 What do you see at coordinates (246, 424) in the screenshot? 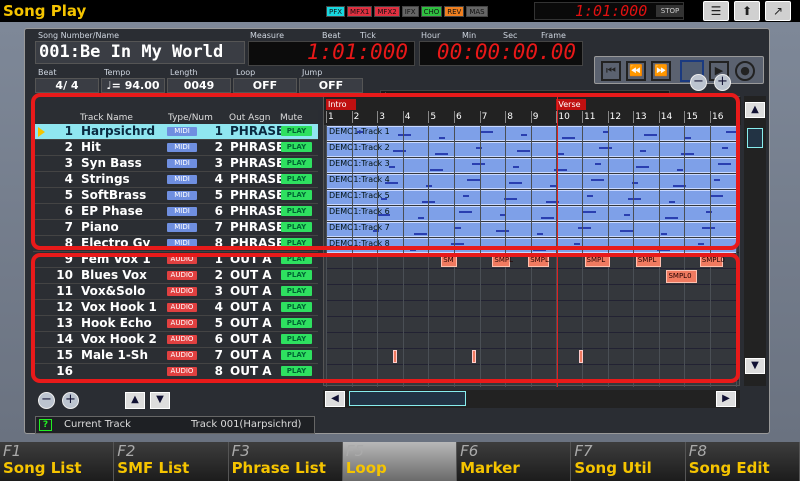
I see `current-track-value: Track 001(Harpsichrd)` at bounding box center [246, 424].